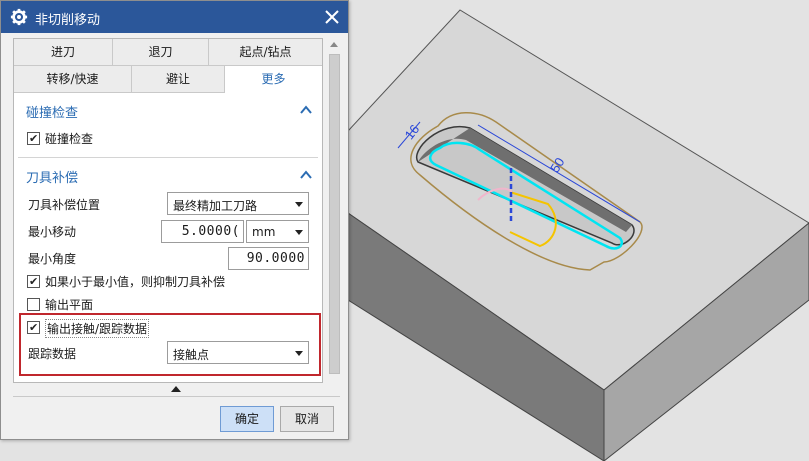  Describe the element at coordinates (168, 157) in the screenshot. I see `section-divider` at that location.